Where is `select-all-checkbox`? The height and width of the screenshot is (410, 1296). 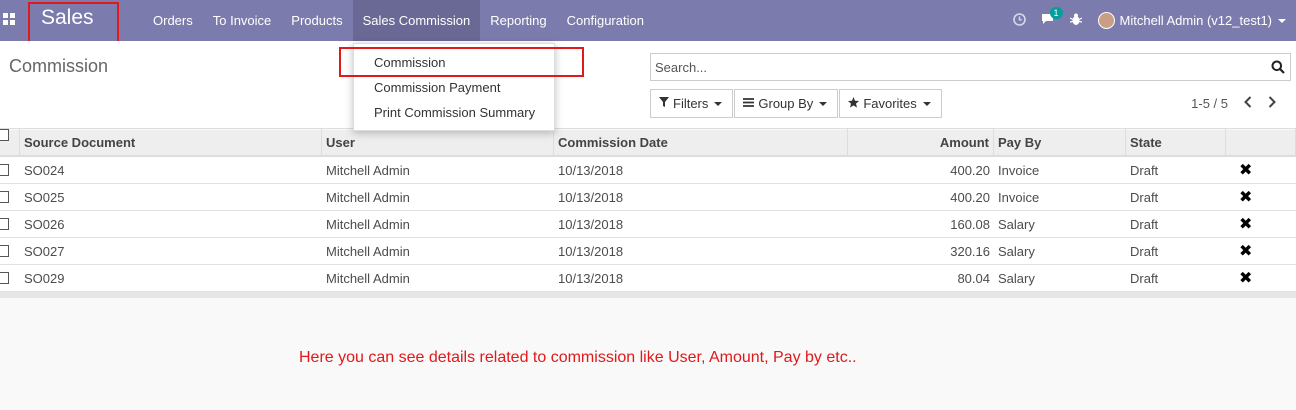
select-all-checkbox is located at coordinates (4, 135).